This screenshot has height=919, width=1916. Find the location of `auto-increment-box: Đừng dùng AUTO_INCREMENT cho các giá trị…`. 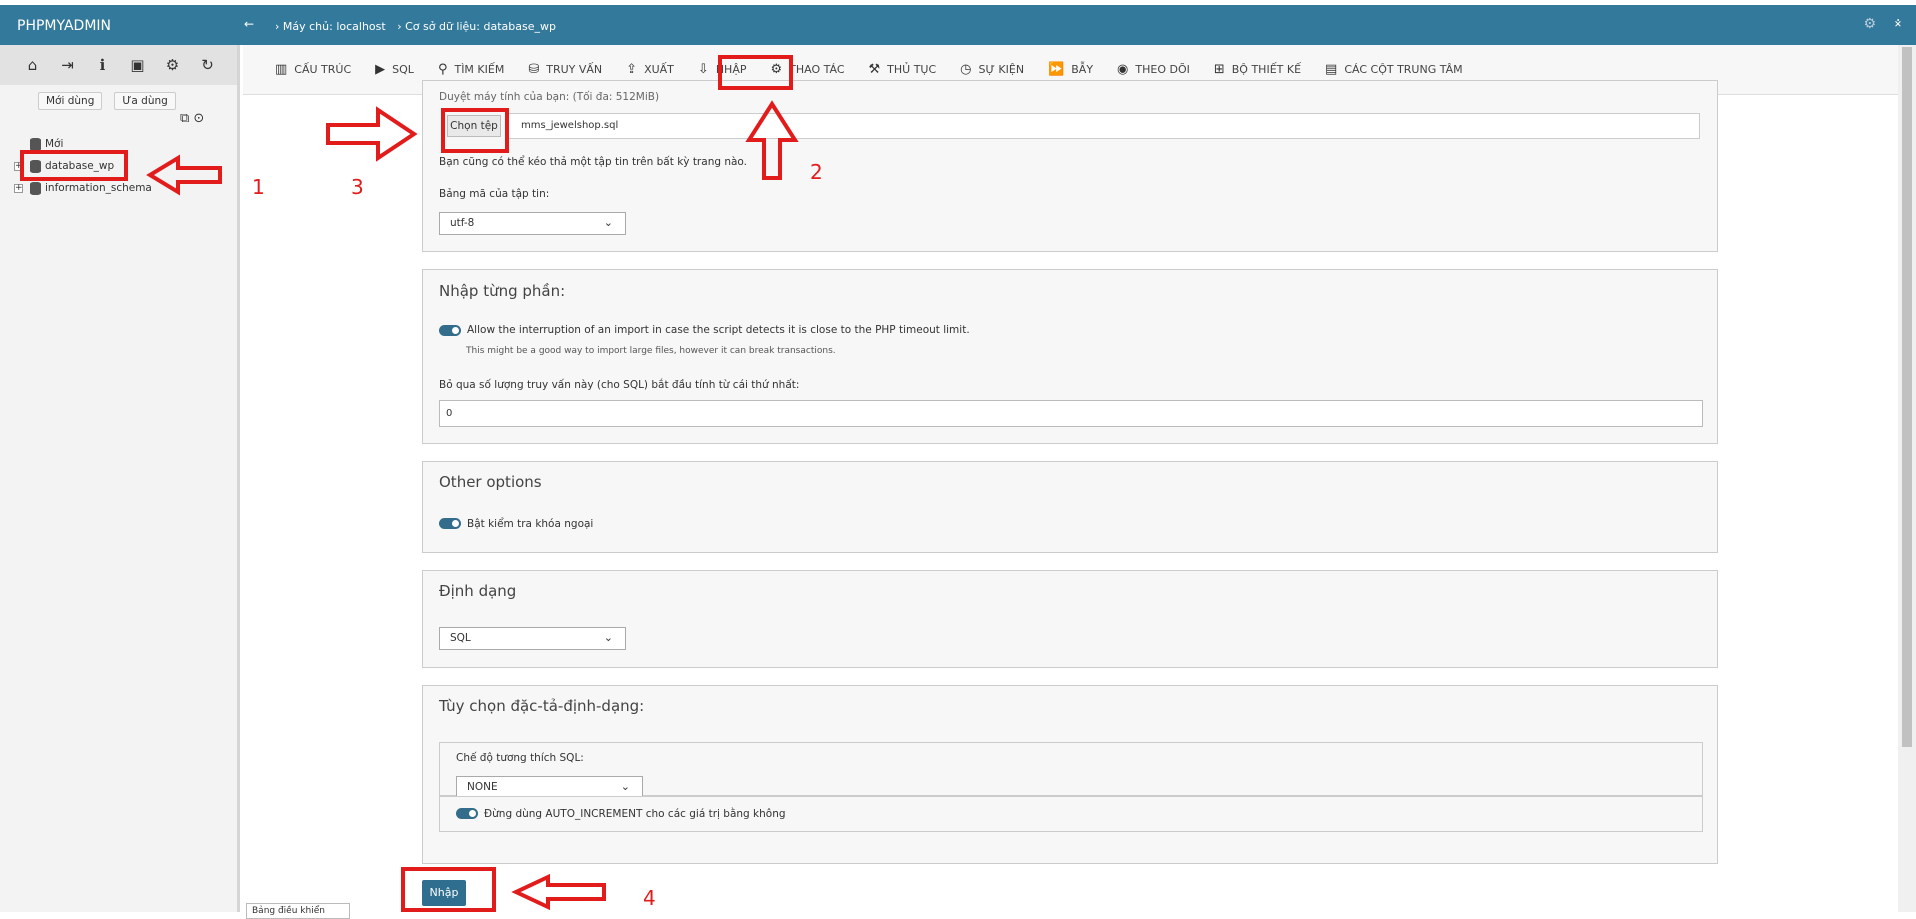

auto-increment-box: Đừng dùng AUTO_INCREMENT cho các giá trị… is located at coordinates (1071, 814).